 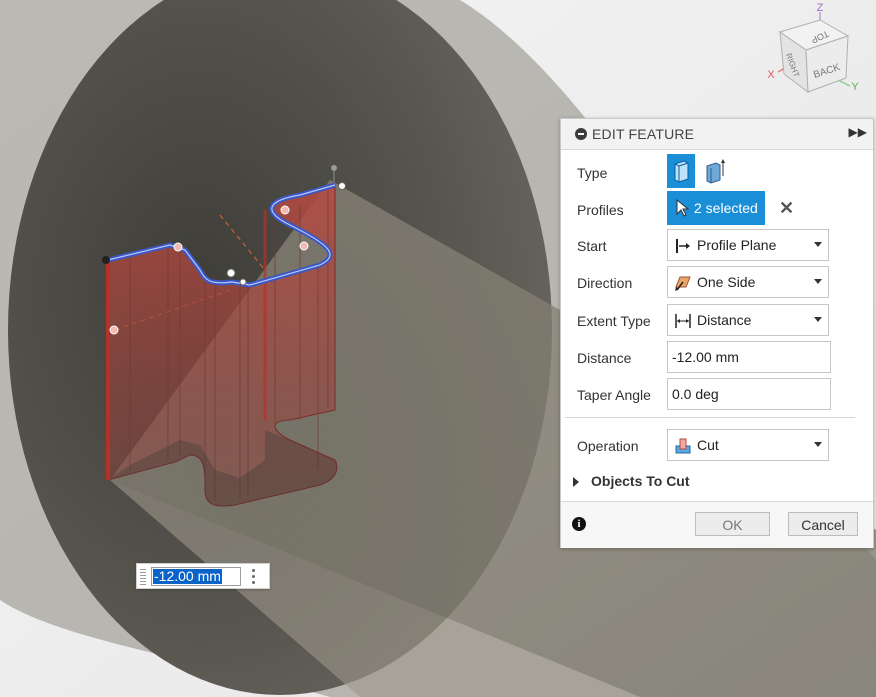 I want to click on operation-value: Cut, so click(x=708, y=445).